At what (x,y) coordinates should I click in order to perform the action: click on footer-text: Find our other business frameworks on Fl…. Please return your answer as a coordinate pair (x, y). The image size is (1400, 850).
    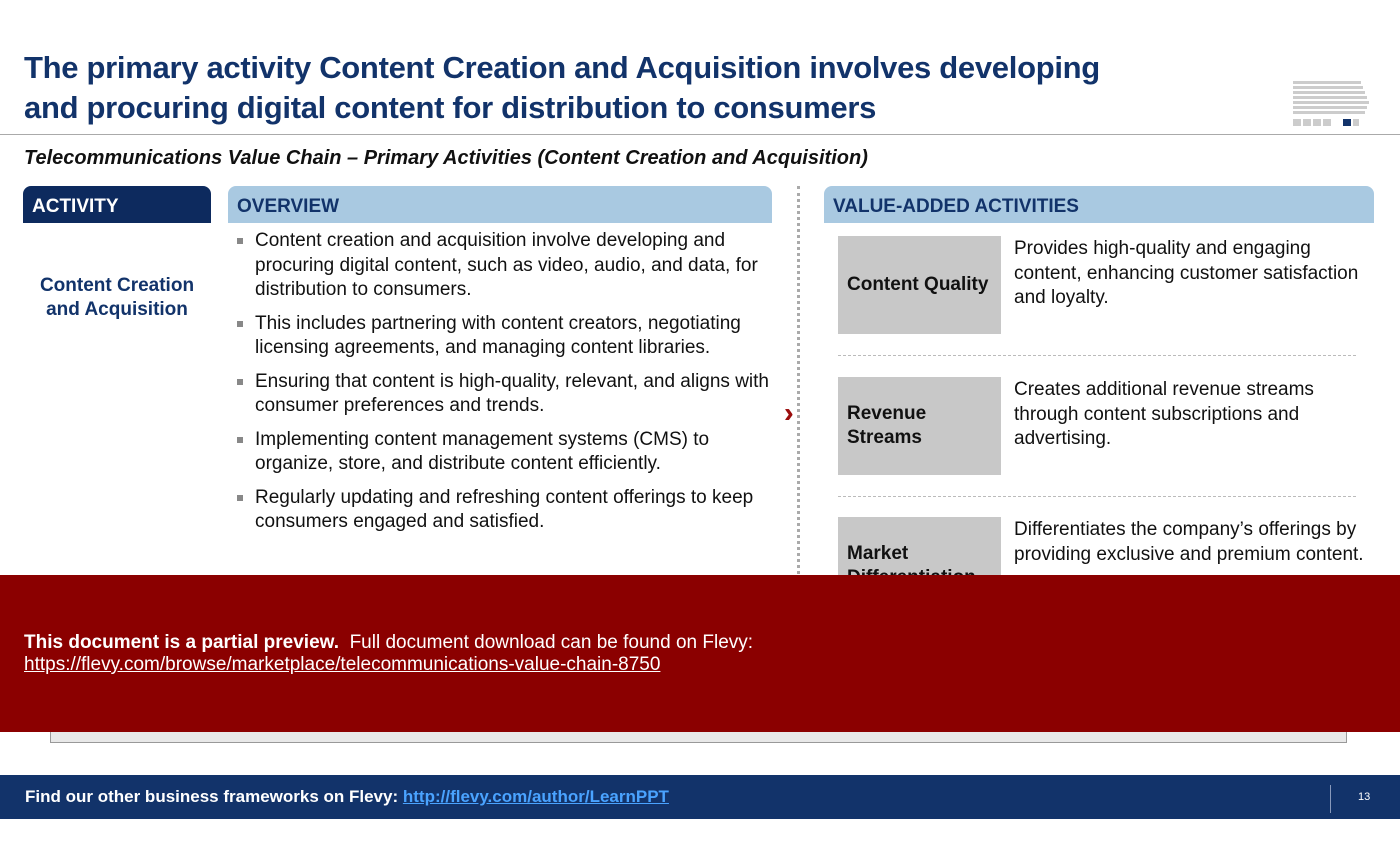
    Looking at the image, I should click on (212, 796).